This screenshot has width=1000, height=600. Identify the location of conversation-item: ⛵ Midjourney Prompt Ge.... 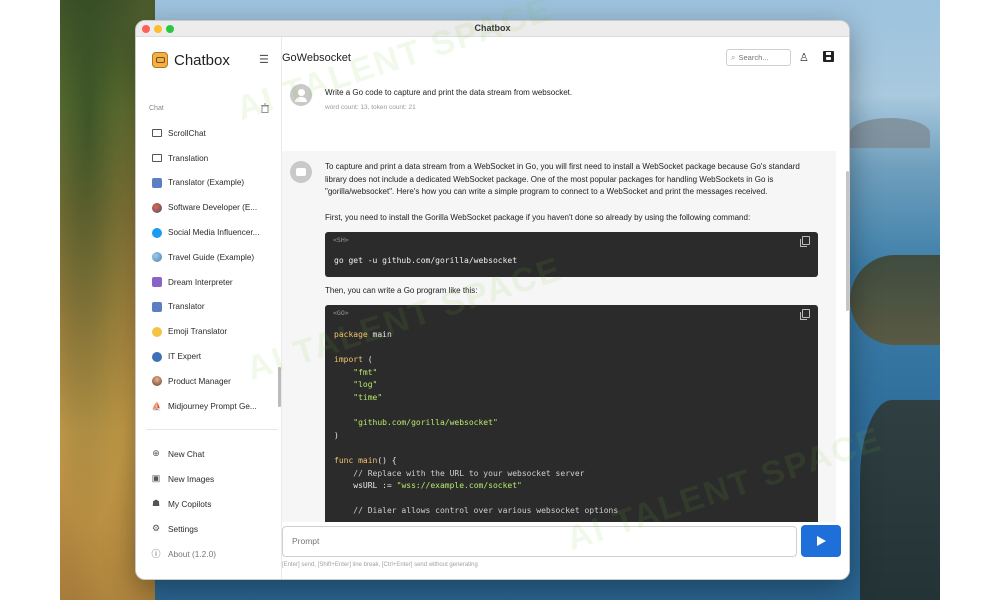
(211, 406).